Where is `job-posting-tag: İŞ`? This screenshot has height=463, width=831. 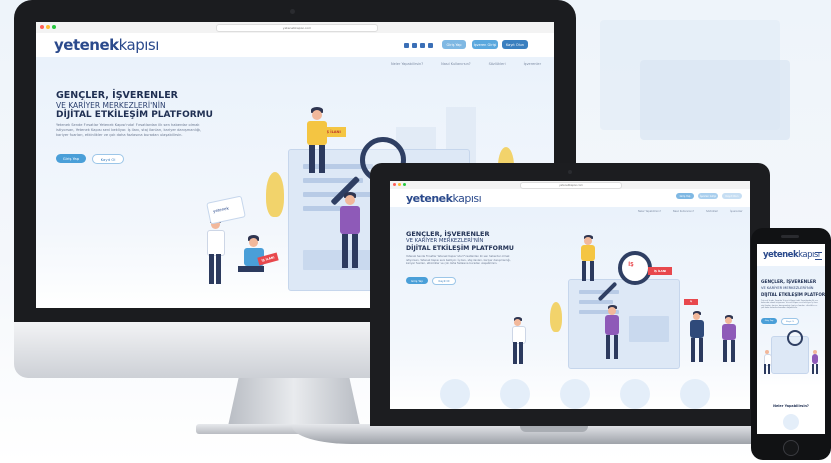 job-posting-tag: İŞ is located at coordinates (691, 302).